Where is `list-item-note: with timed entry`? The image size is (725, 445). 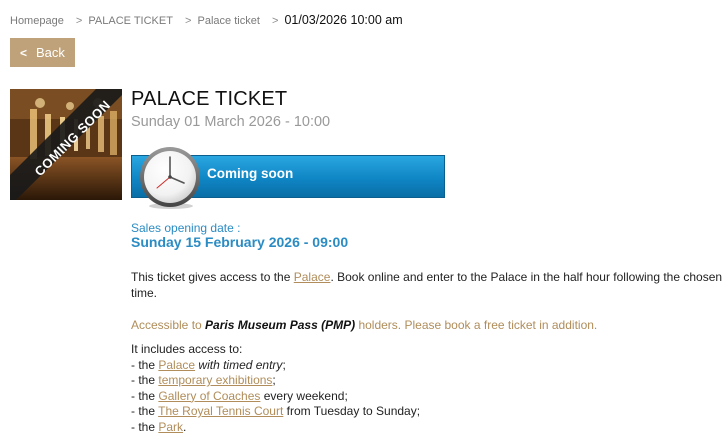
list-item-note: with timed entry is located at coordinates (239, 364).